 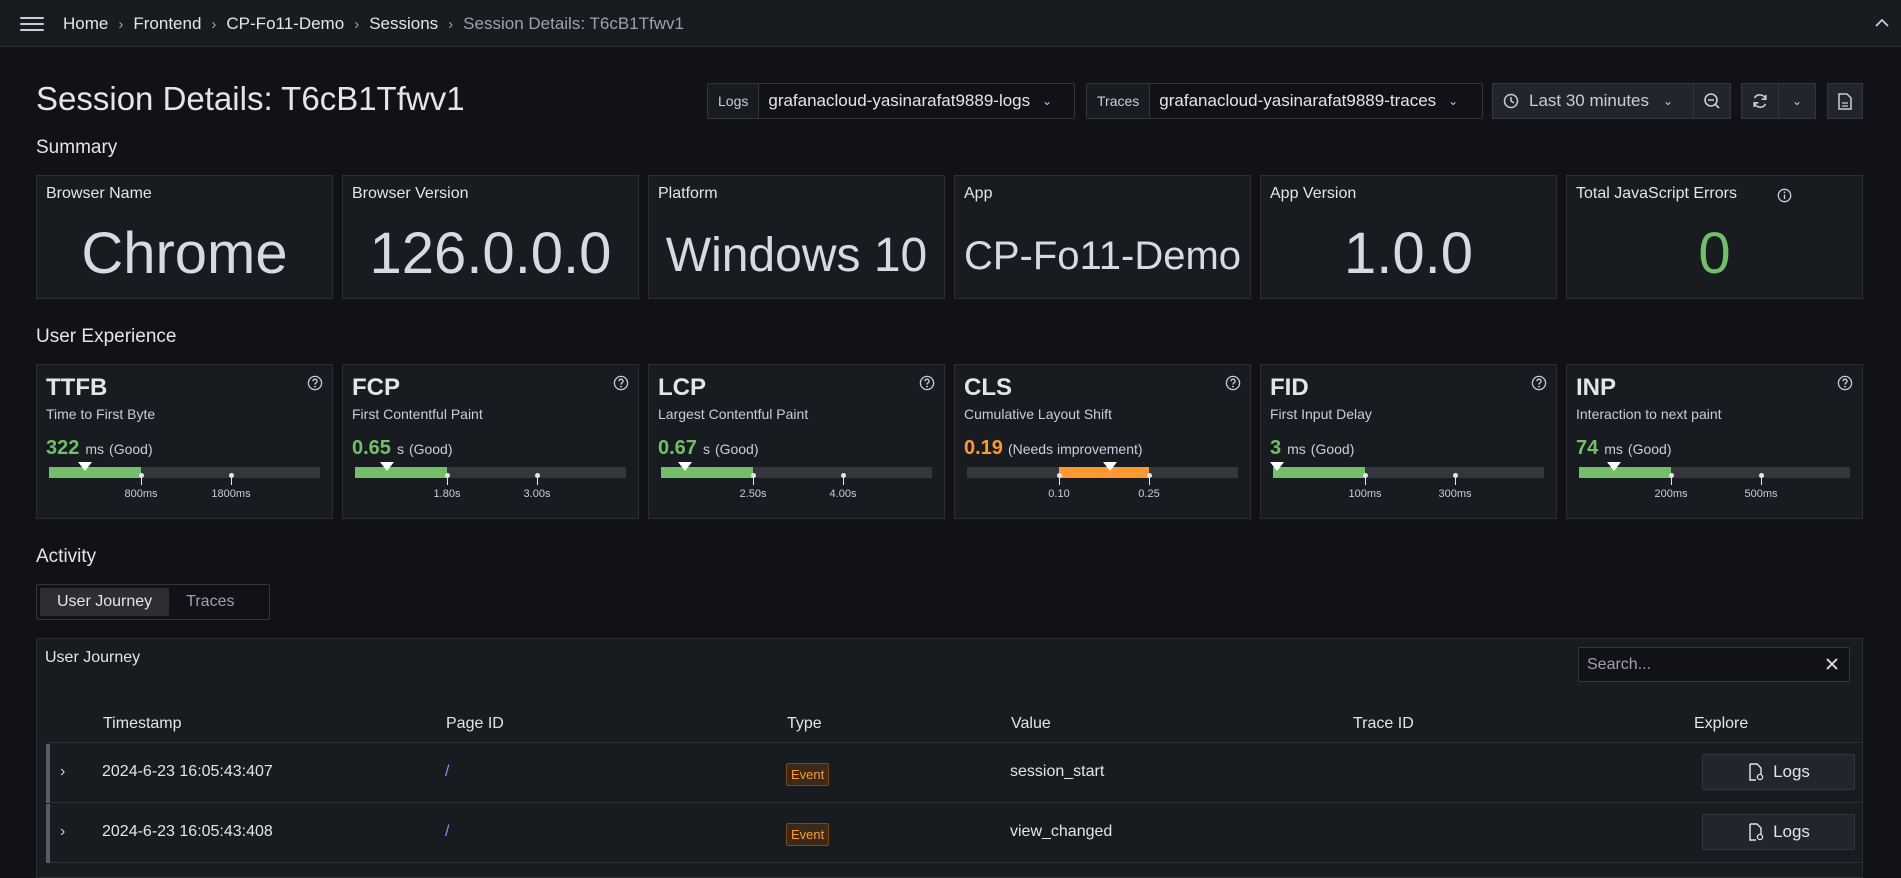 I want to click on threshold-label: 0.25, so click(x=1149, y=494).